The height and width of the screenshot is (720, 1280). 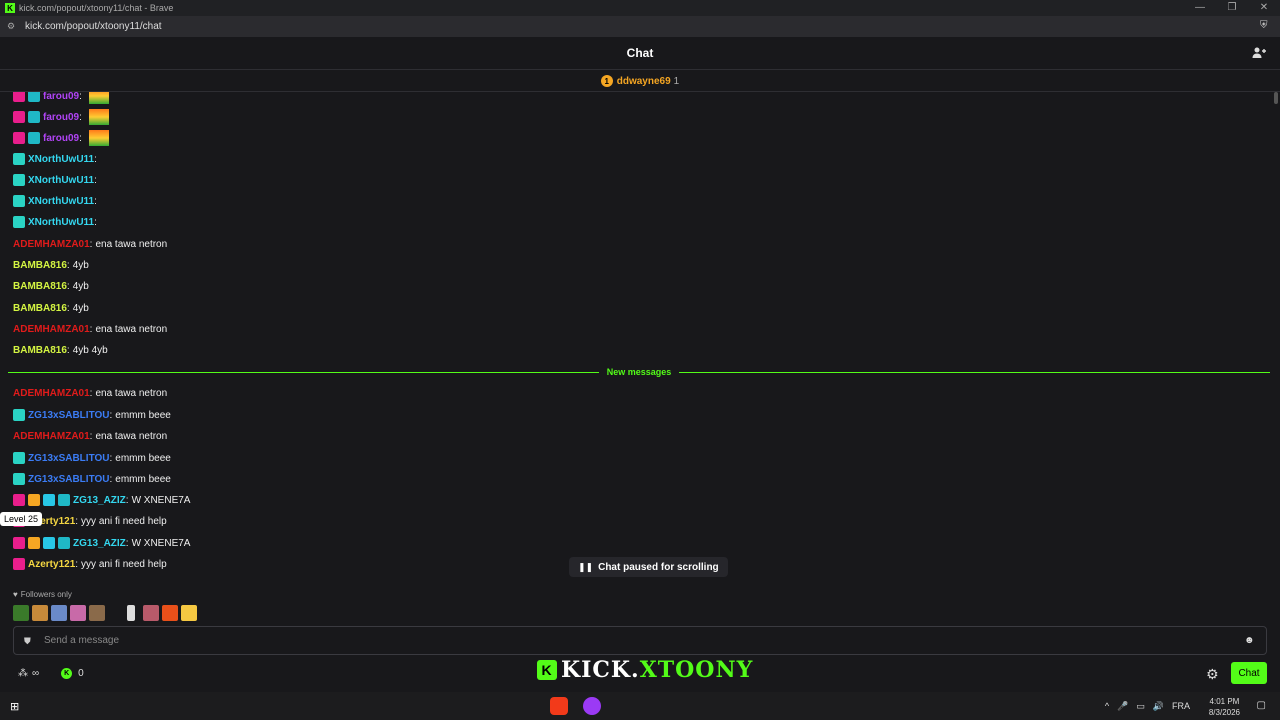 I want to click on chevron-up-icon: ^, so click(x=1107, y=706).